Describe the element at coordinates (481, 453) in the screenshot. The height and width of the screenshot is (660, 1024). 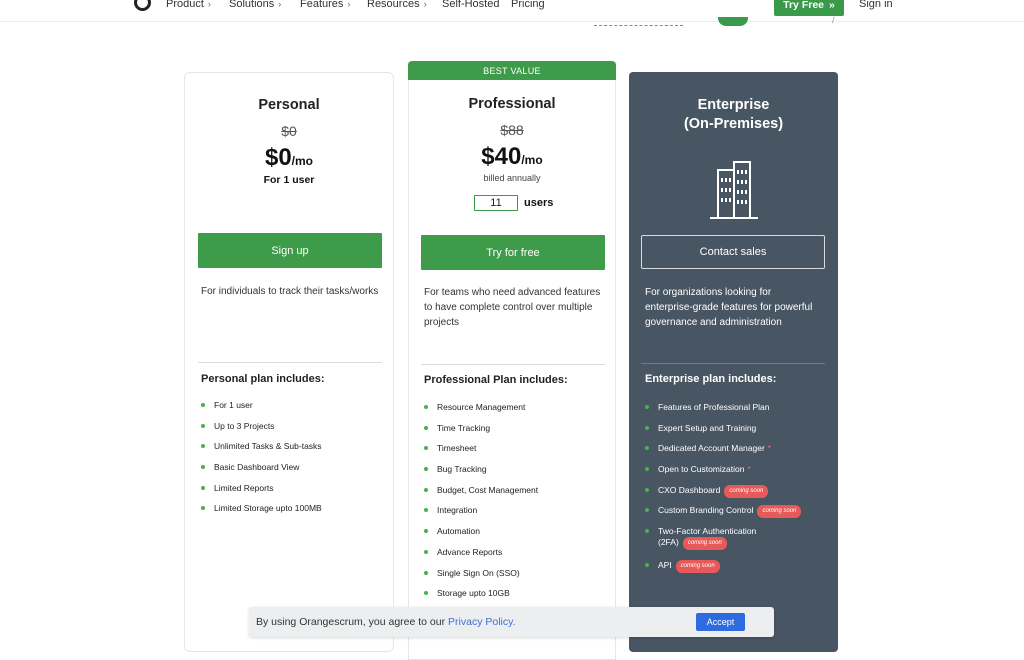
I see `feature-item: Timesheet` at that location.